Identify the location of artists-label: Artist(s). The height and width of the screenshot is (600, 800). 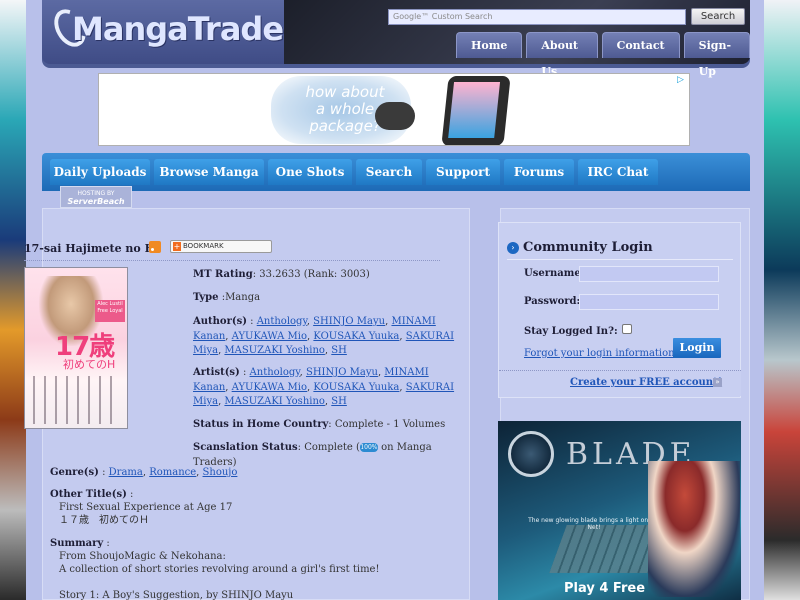
(216, 372).